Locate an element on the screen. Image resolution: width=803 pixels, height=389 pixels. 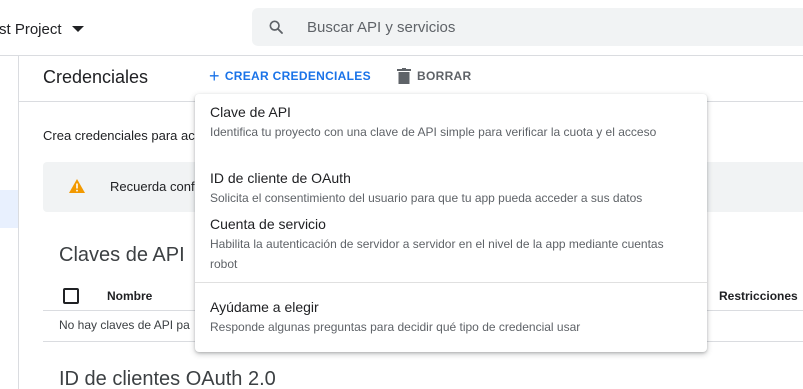
create-credentials-label: CREAR CREDENCIALES is located at coordinates (297, 76).